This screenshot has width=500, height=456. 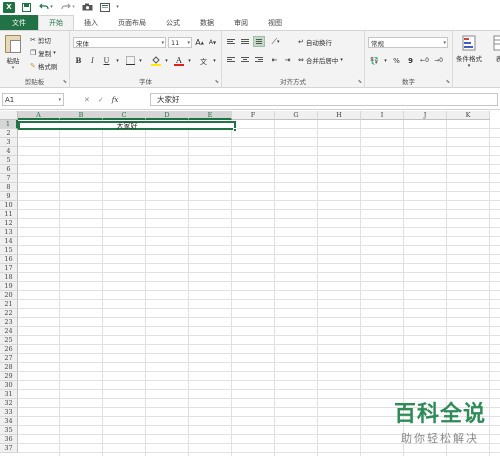 I want to click on print-preview-icon, so click(x=104, y=7).